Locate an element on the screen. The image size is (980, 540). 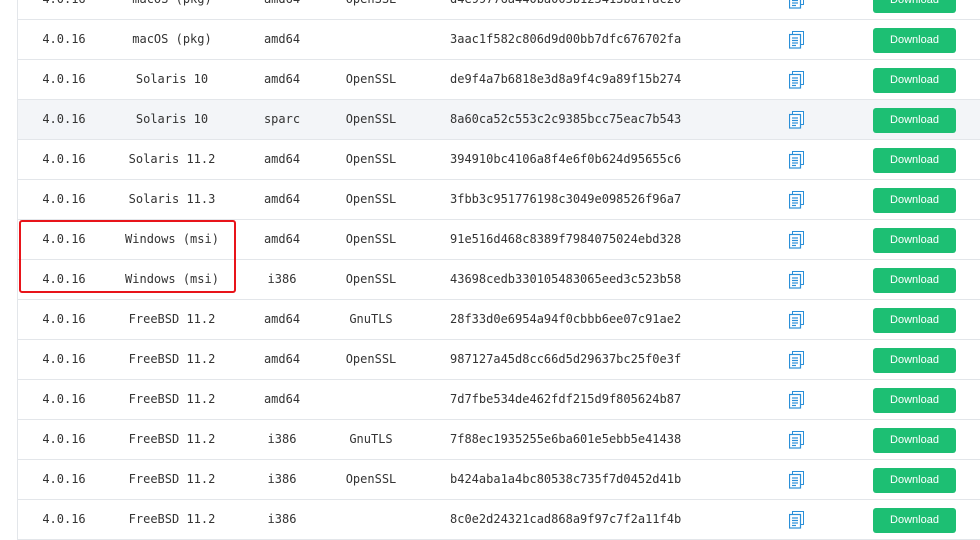
md5-cell: d4e99776a440ba005b125413ba1fac20 is located at coordinates (580, 9).